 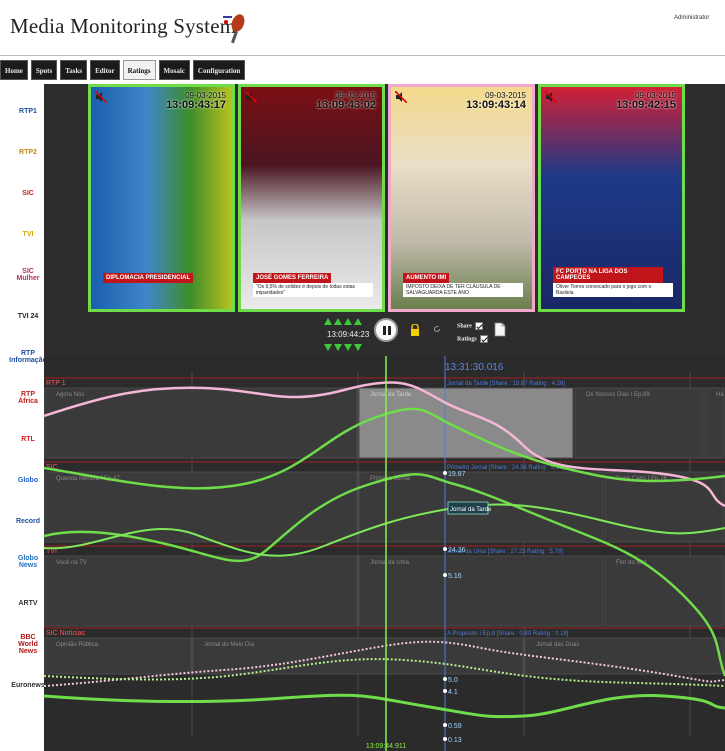 What do you see at coordinates (691, 18) in the screenshot?
I see `user-name: Administrator` at bounding box center [691, 18].